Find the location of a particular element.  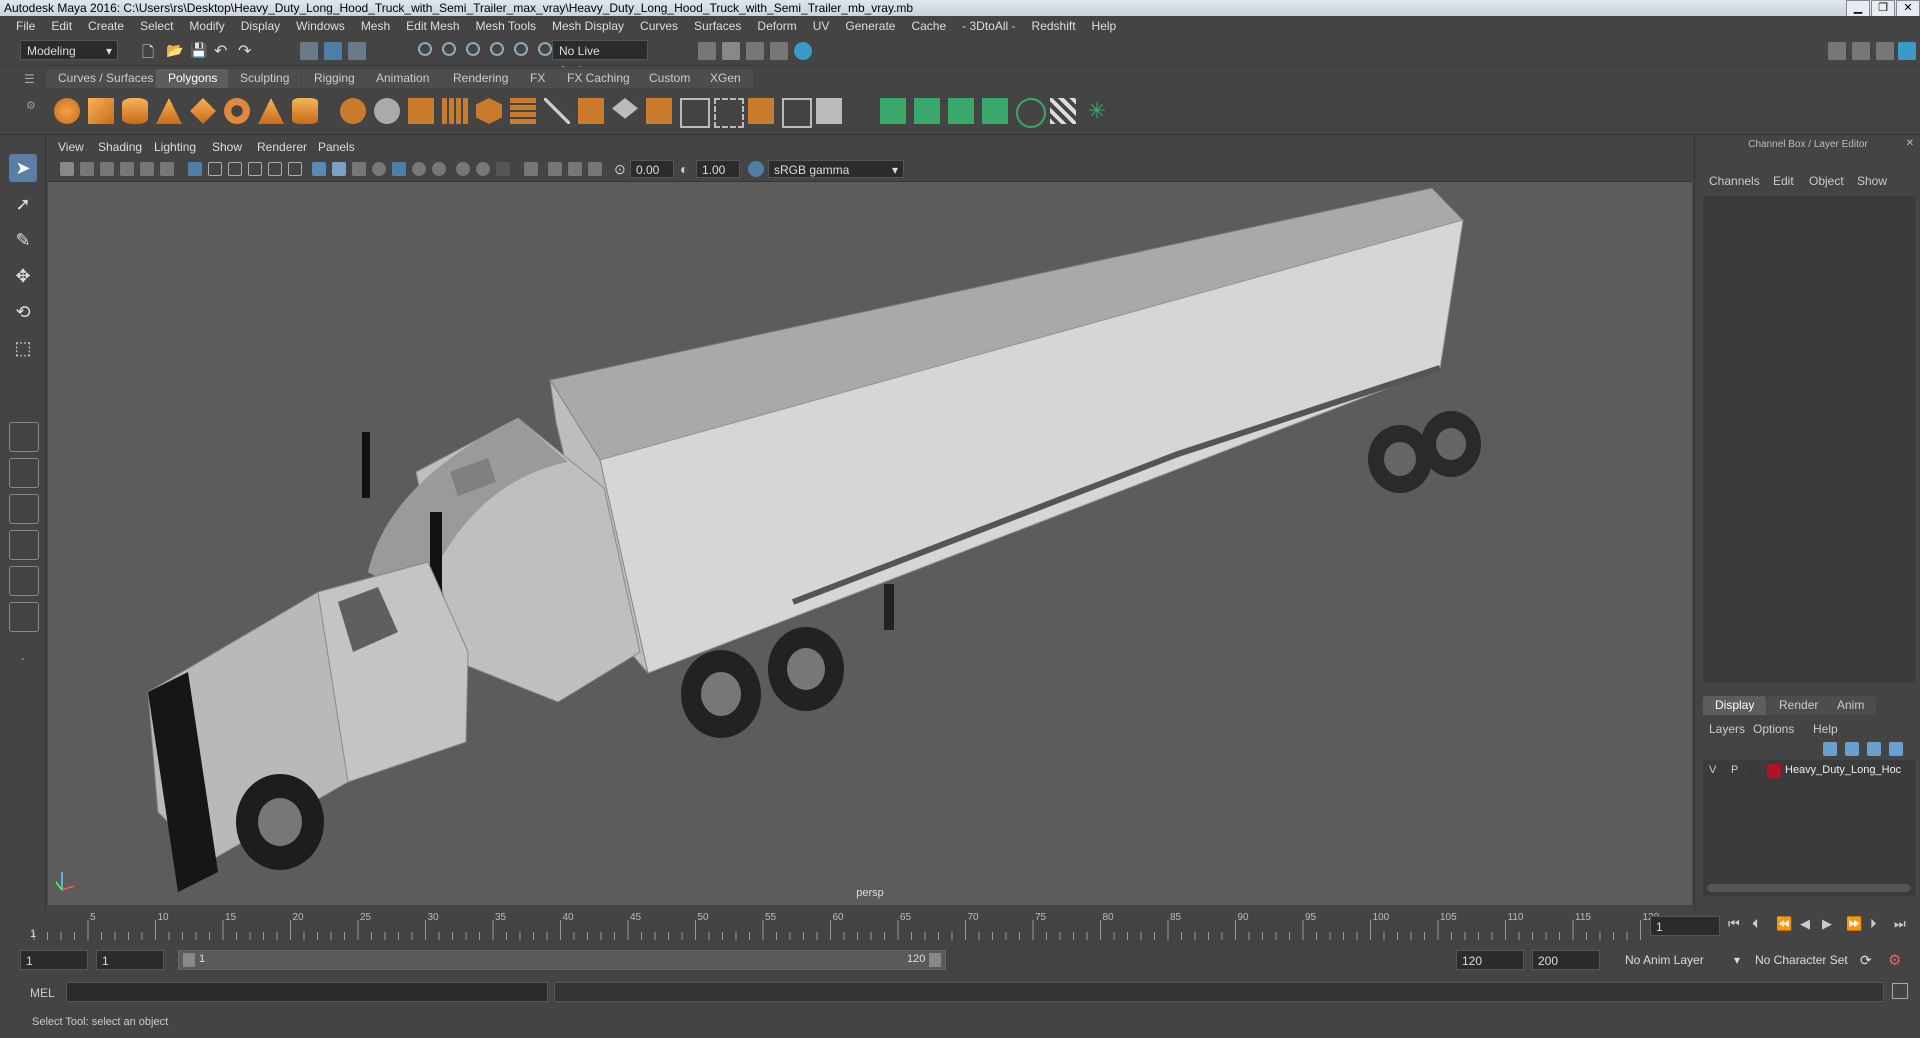

rotate-tool-icon: ⟲ is located at coordinates (23, 312).